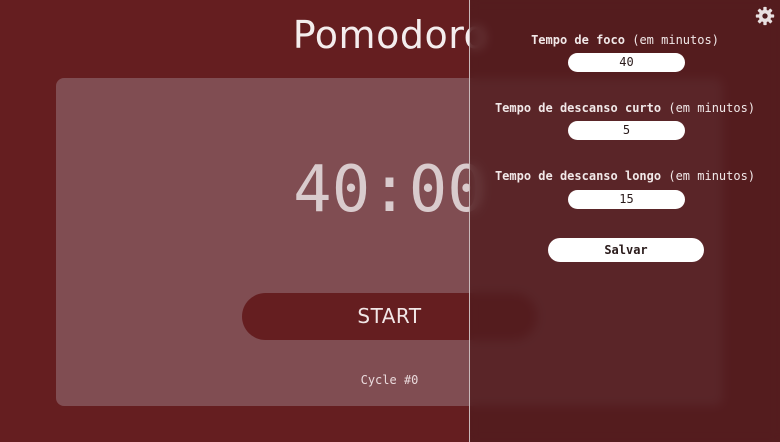 The image size is (780, 442). Describe the element at coordinates (675, 40) in the screenshot. I see `focus-time-unit: (em minutos)` at that location.